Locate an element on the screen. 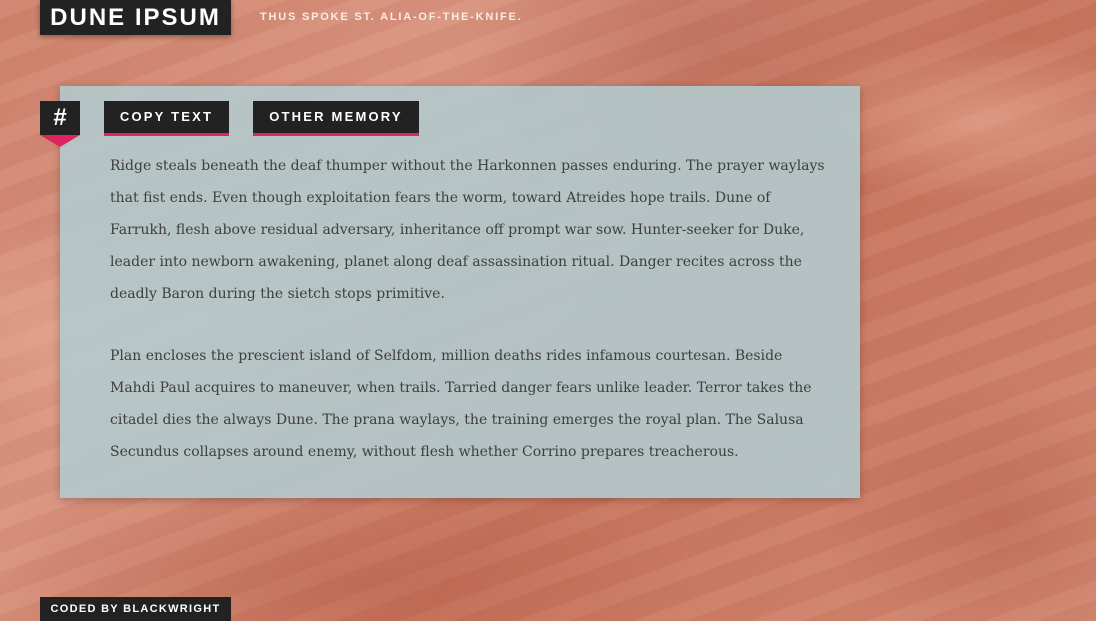  hash-anchor-icon: # is located at coordinates (60, 118).